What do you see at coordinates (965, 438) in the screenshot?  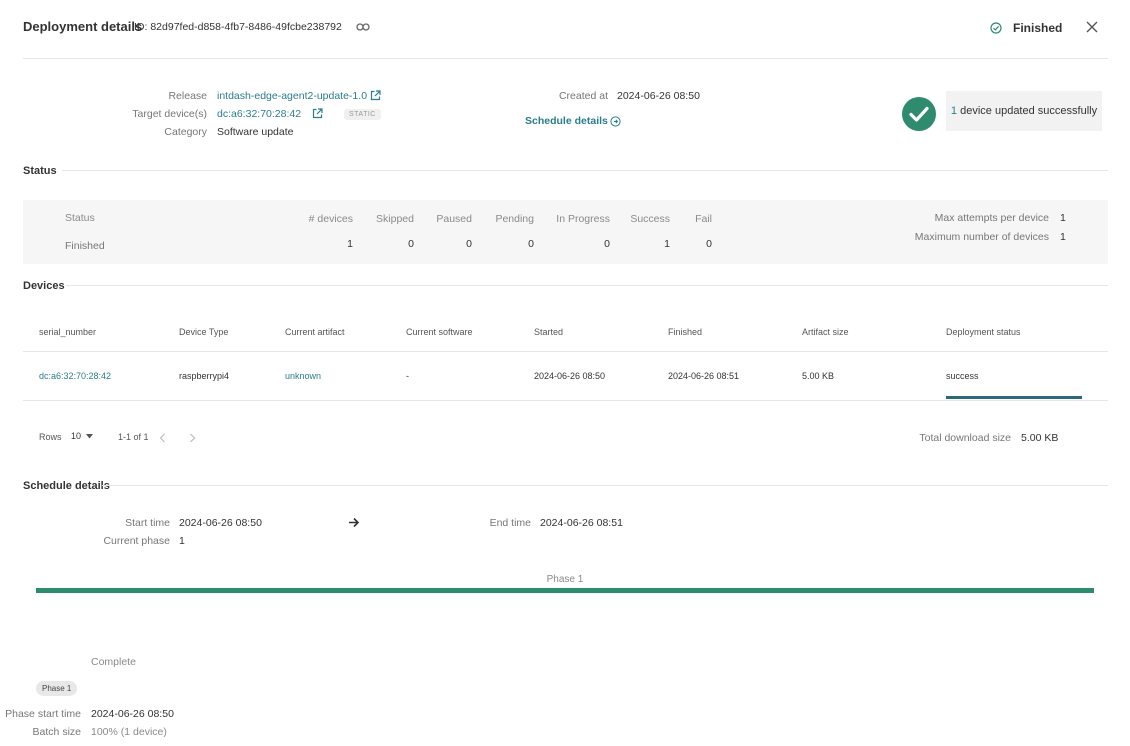 I see `total-download-label: Total download size` at bounding box center [965, 438].